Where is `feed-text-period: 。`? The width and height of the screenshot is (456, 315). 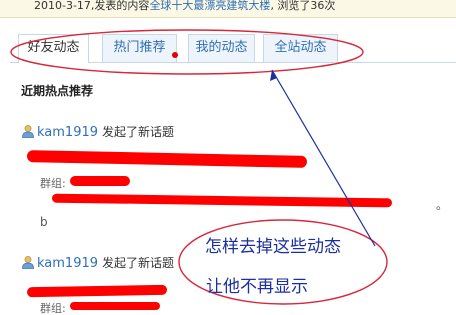 feed-text-period: 。 is located at coordinates (442, 205).